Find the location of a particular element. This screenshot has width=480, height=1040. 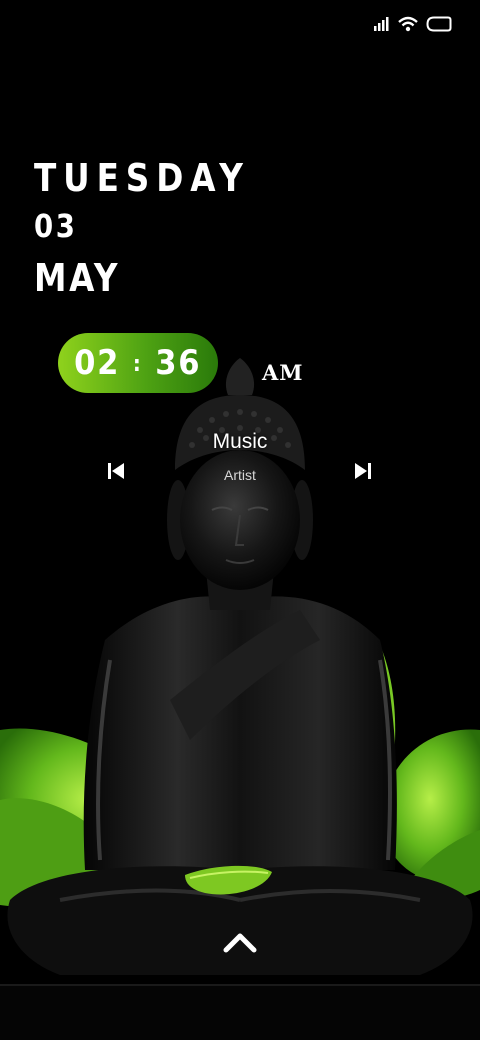

signal-icon is located at coordinates (382, 24).